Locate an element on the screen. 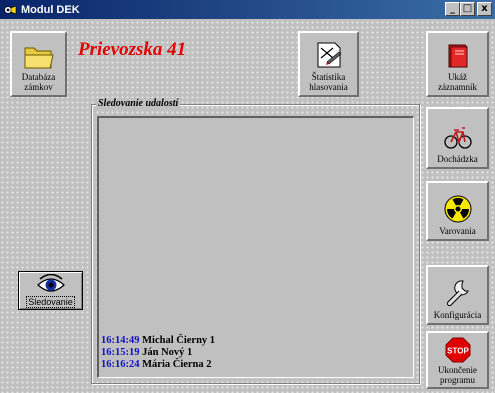 The image size is (495, 393). sledovanie-label: Sledovanie is located at coordinates (50, 302).